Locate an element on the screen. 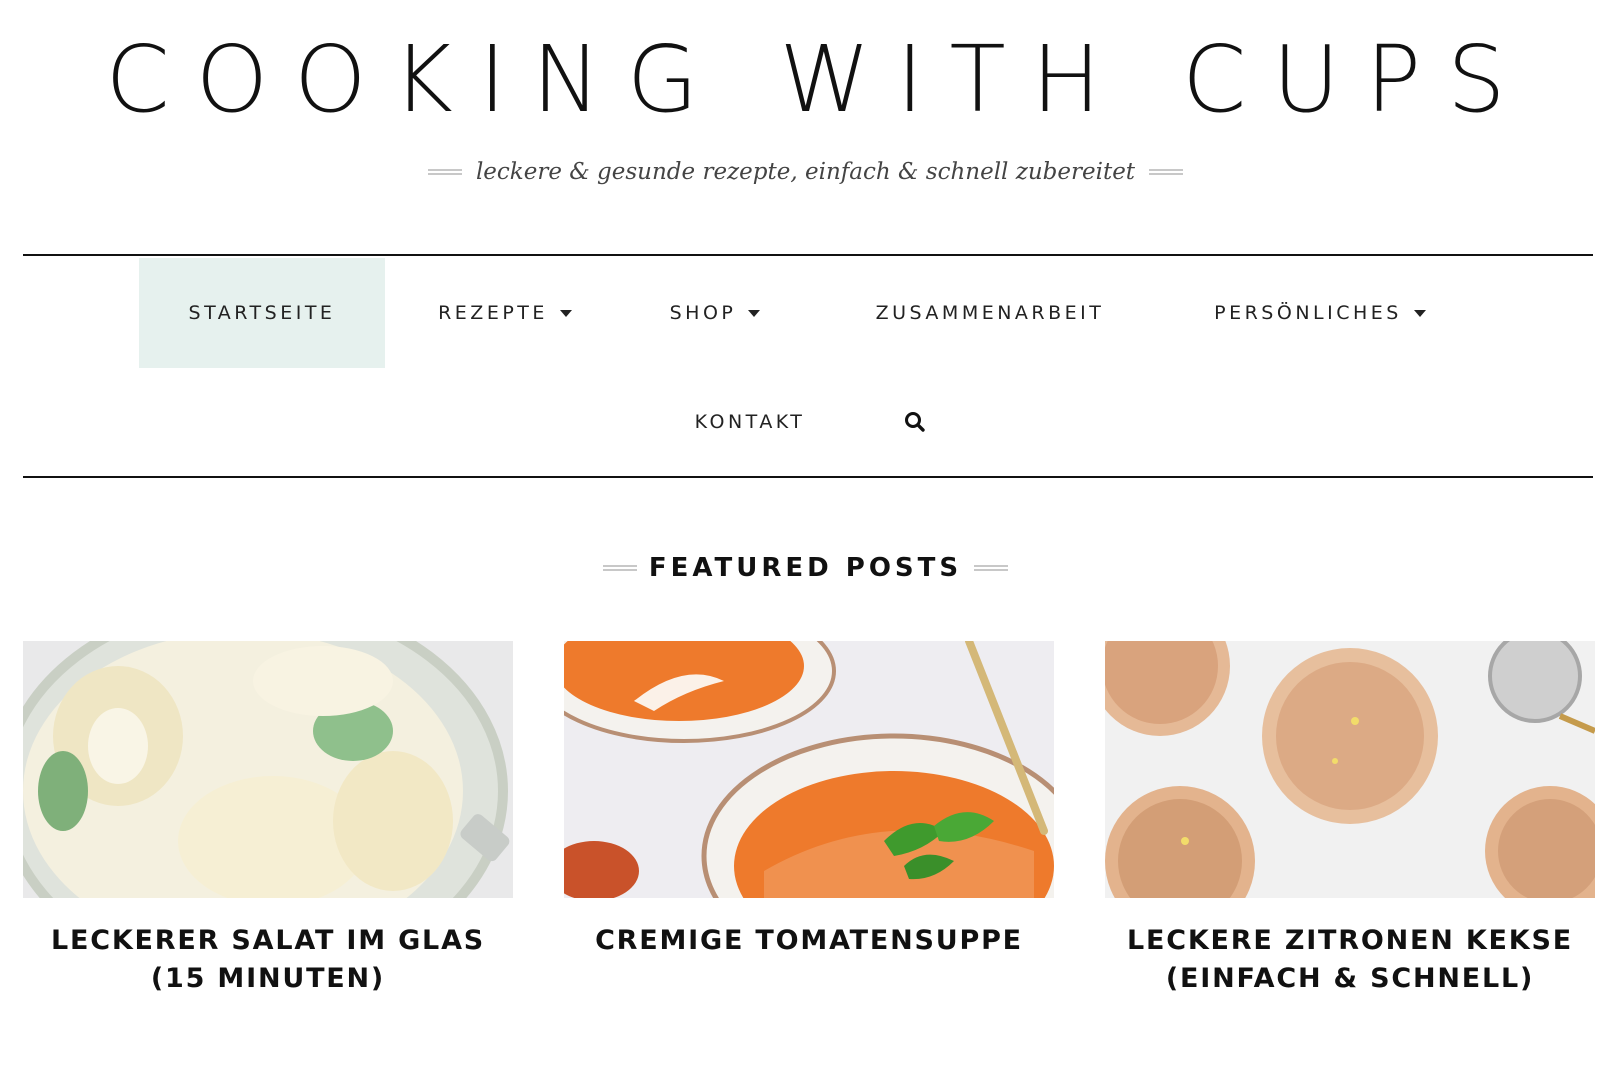 The width and height of the screenshot is (1611, 1080). post-title: LECKERER SALAT IM GLAS (15 MINUTEN) is located at coordinates (268, 960).